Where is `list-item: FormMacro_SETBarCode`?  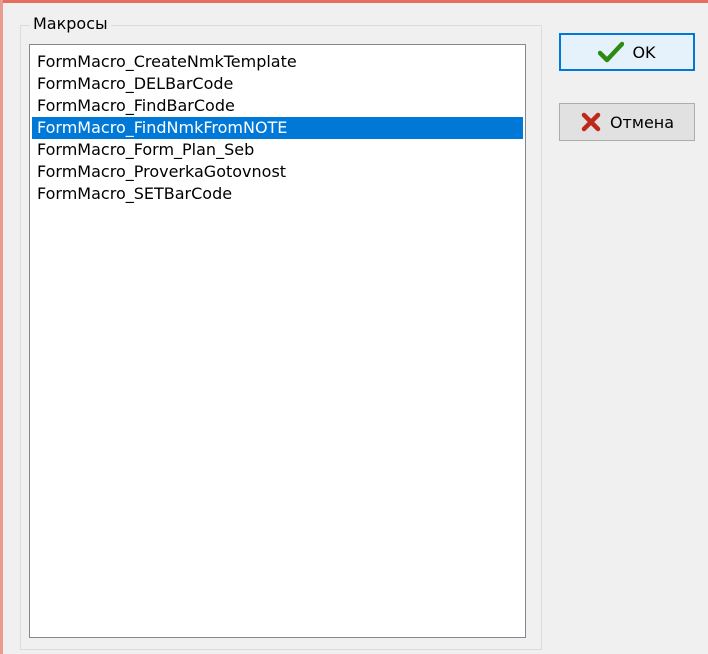 list-item: FormMacro_SETBarCode is located at coordinates (277, 194).